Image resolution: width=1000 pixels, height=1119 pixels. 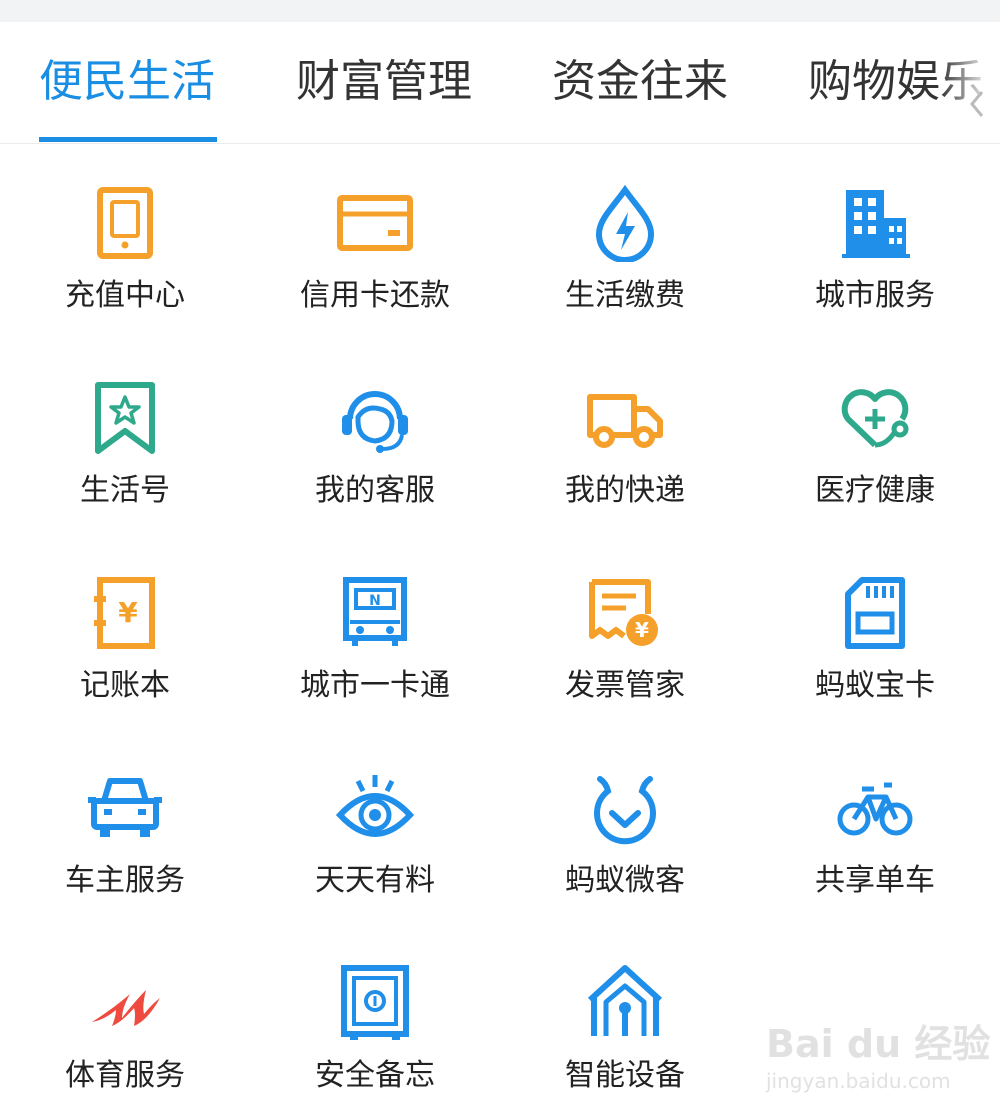 I want to click on service-item-car-owner: 车主服务, so click(x=125, y=826).